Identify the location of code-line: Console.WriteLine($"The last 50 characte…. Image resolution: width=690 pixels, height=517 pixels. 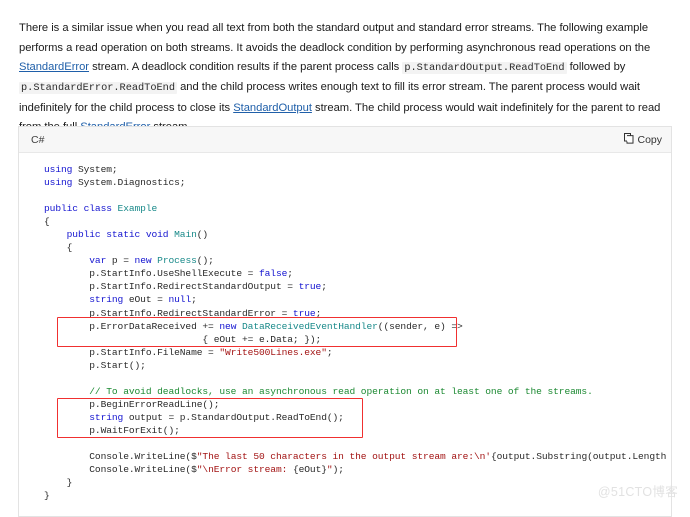
(357, 456).